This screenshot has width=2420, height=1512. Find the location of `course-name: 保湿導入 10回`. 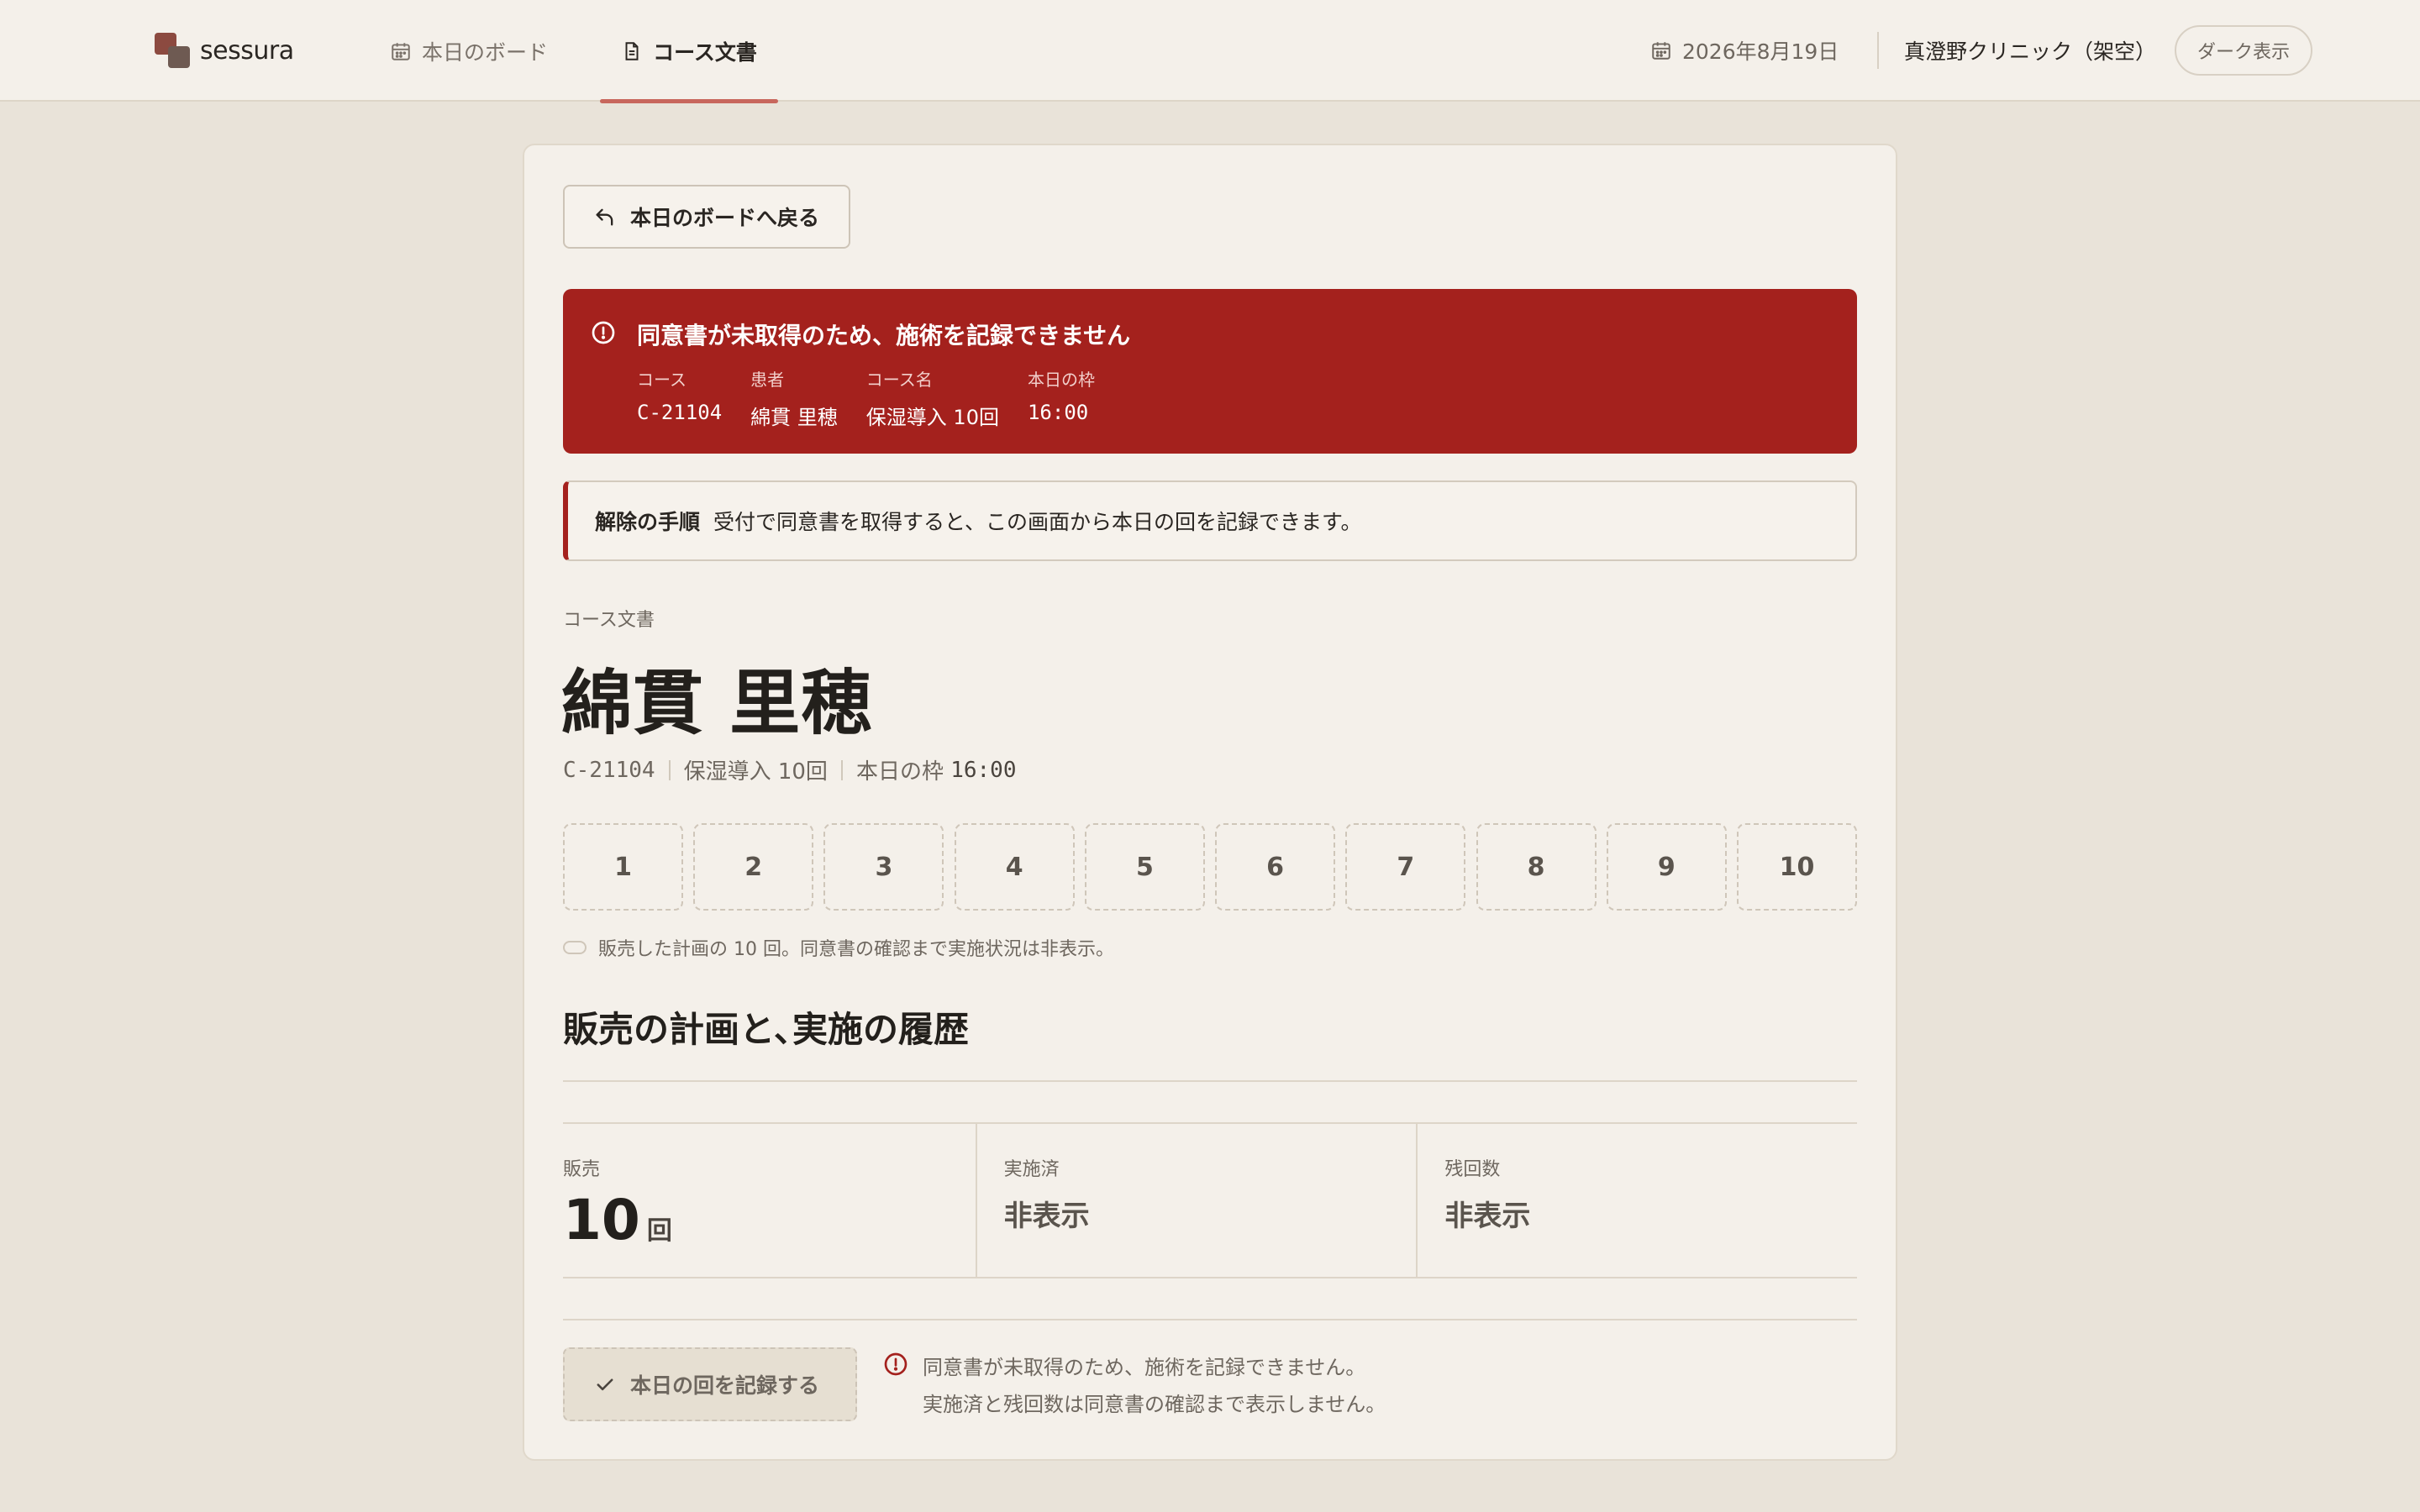

course-name: 保湿導入 10回 is located at coordinates (755, 772).